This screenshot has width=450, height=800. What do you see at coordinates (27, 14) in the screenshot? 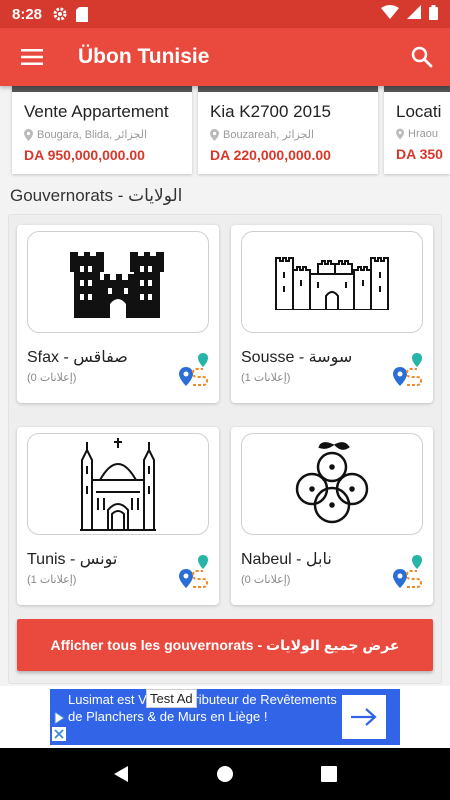
I see `status-time: 8:28` at bounding box center [27, 14].